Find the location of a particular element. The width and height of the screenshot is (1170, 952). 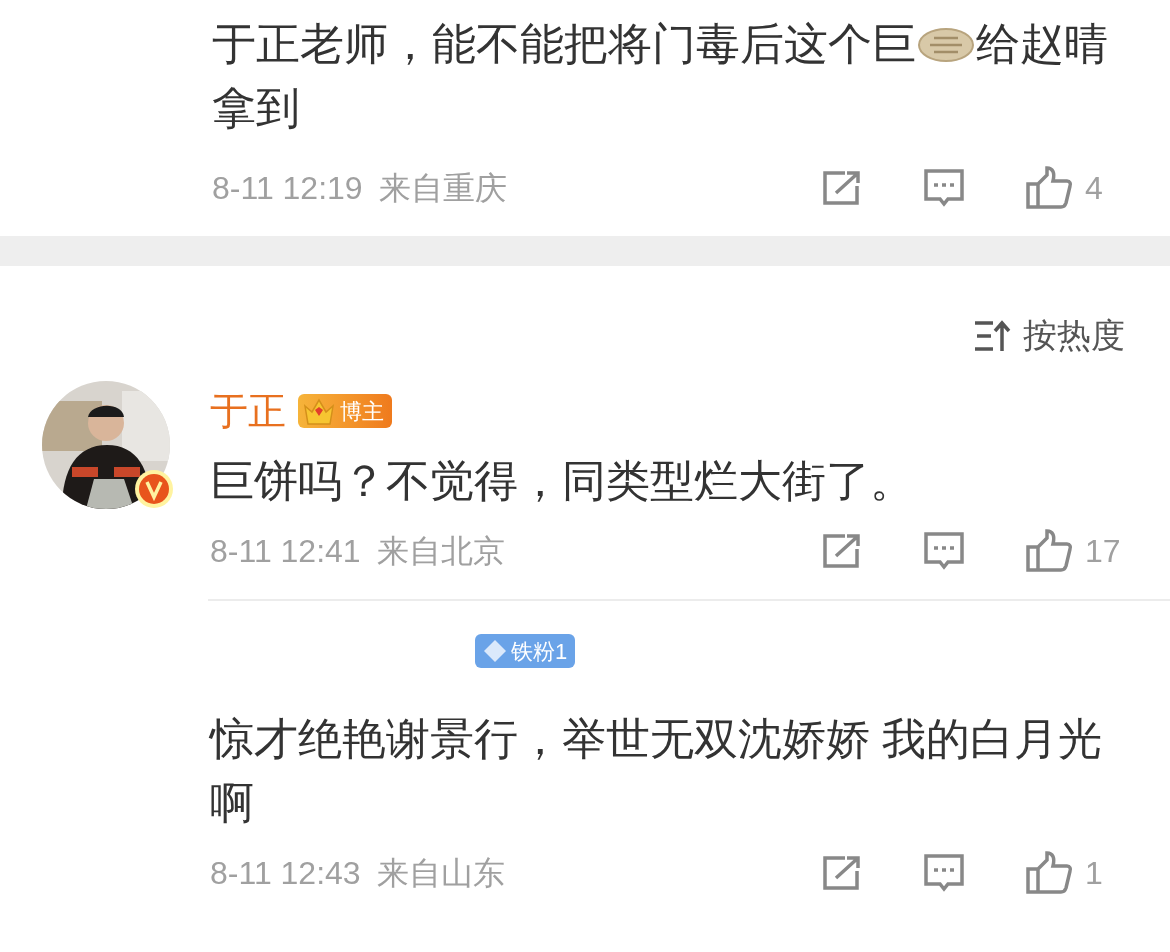

sort-label: 按热度 is located at coordinates (1074, 335).